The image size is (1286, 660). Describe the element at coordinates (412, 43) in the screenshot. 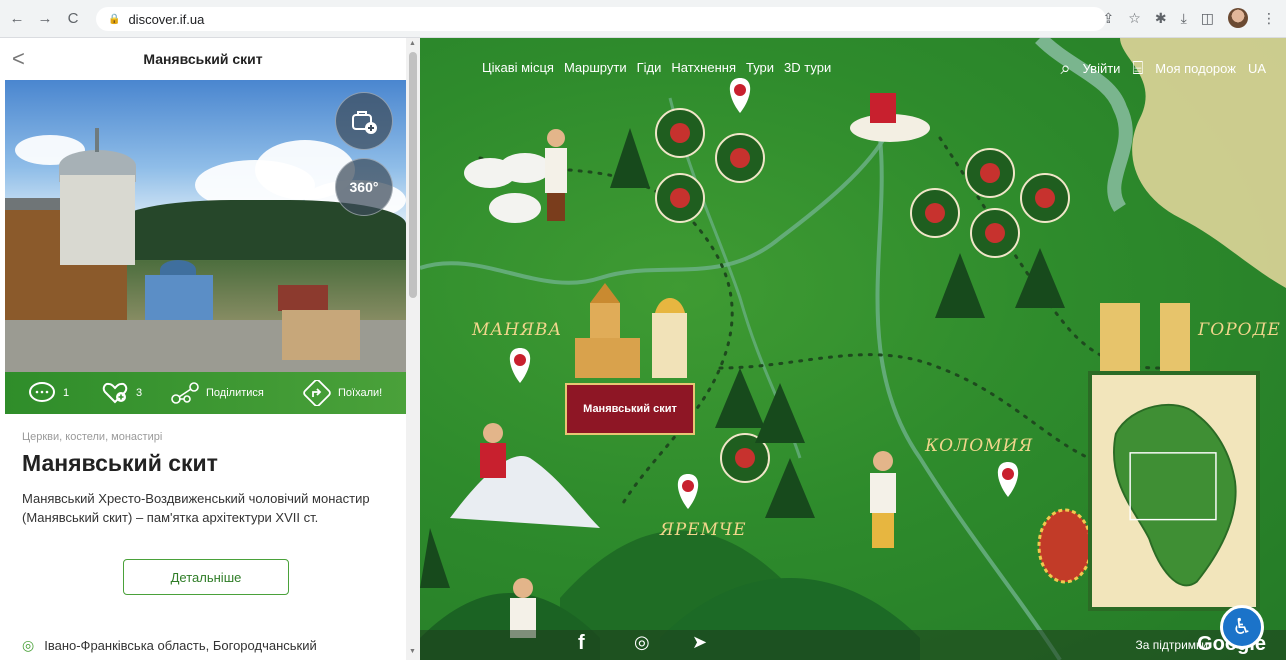

I see `scroll-up-icon: ▲` at that location.